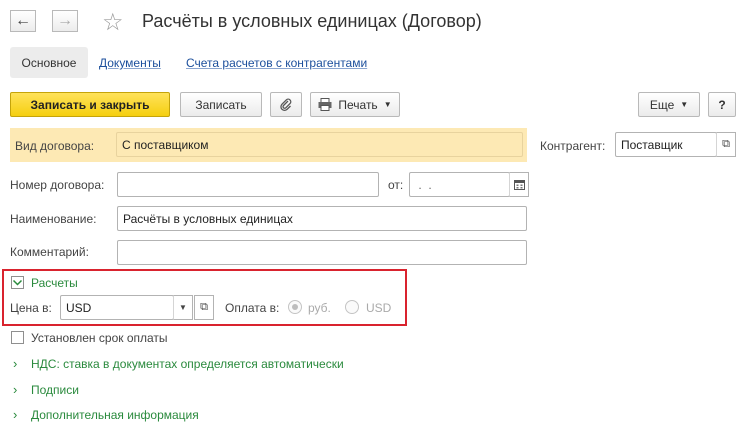 The height and width of the screenshot is (431, 753). I want to click on counterparty-field: Поставщик, so click(666, 144).